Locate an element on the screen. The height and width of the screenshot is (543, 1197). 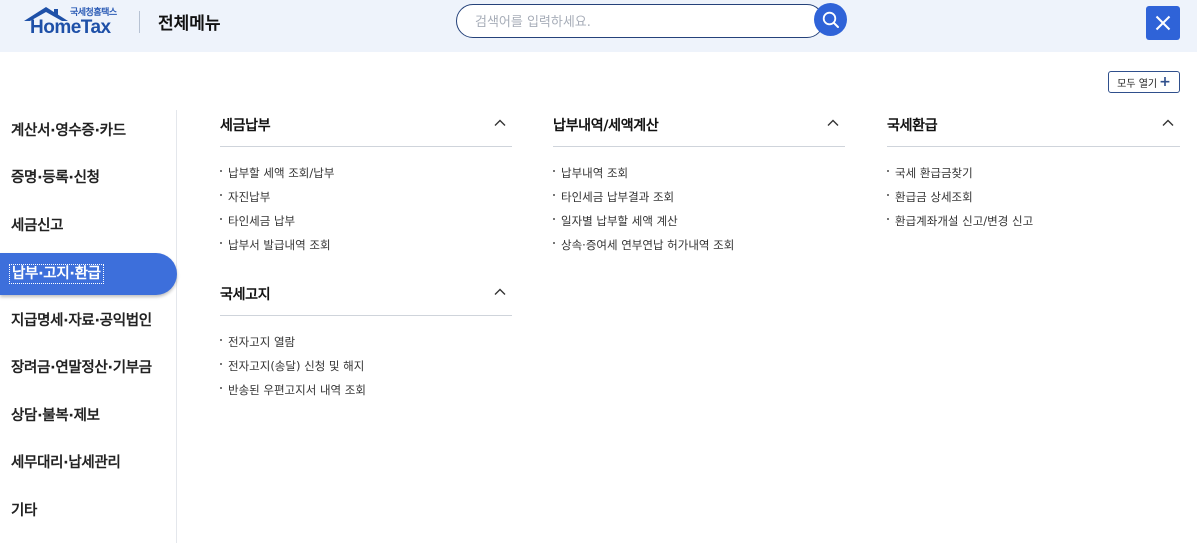
section-header: 국세환급 is located at coordinates (1033, 129).